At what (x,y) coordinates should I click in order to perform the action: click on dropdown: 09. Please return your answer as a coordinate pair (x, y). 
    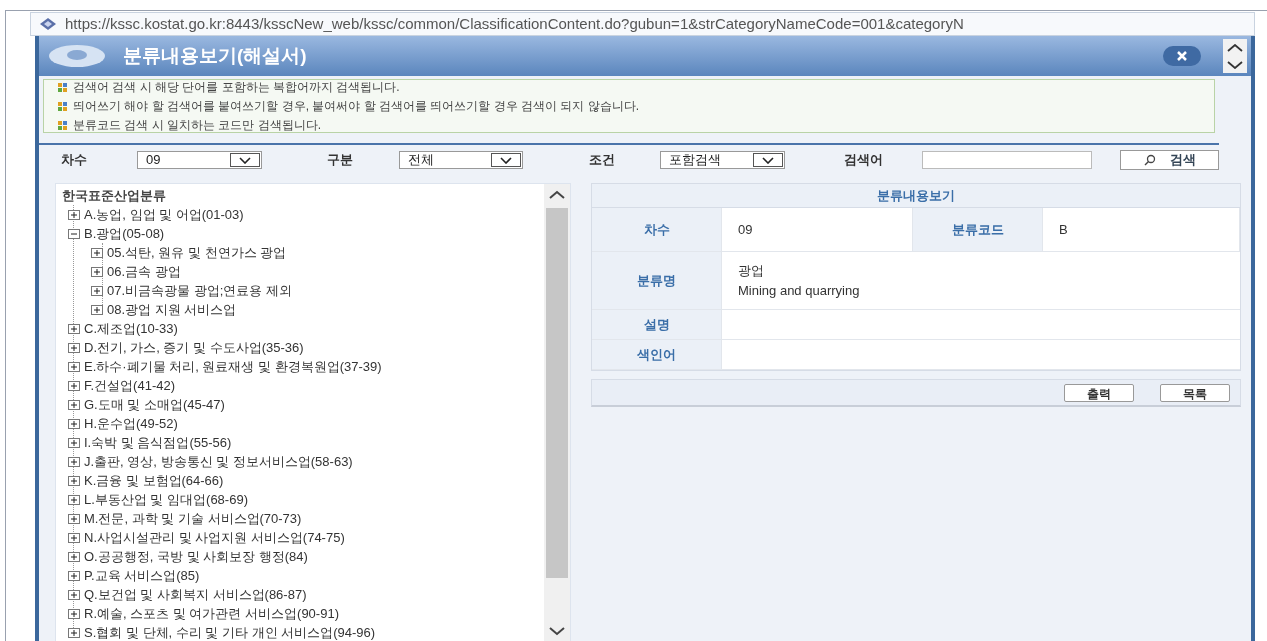
    Looking at the image, I should click on (199, 160).